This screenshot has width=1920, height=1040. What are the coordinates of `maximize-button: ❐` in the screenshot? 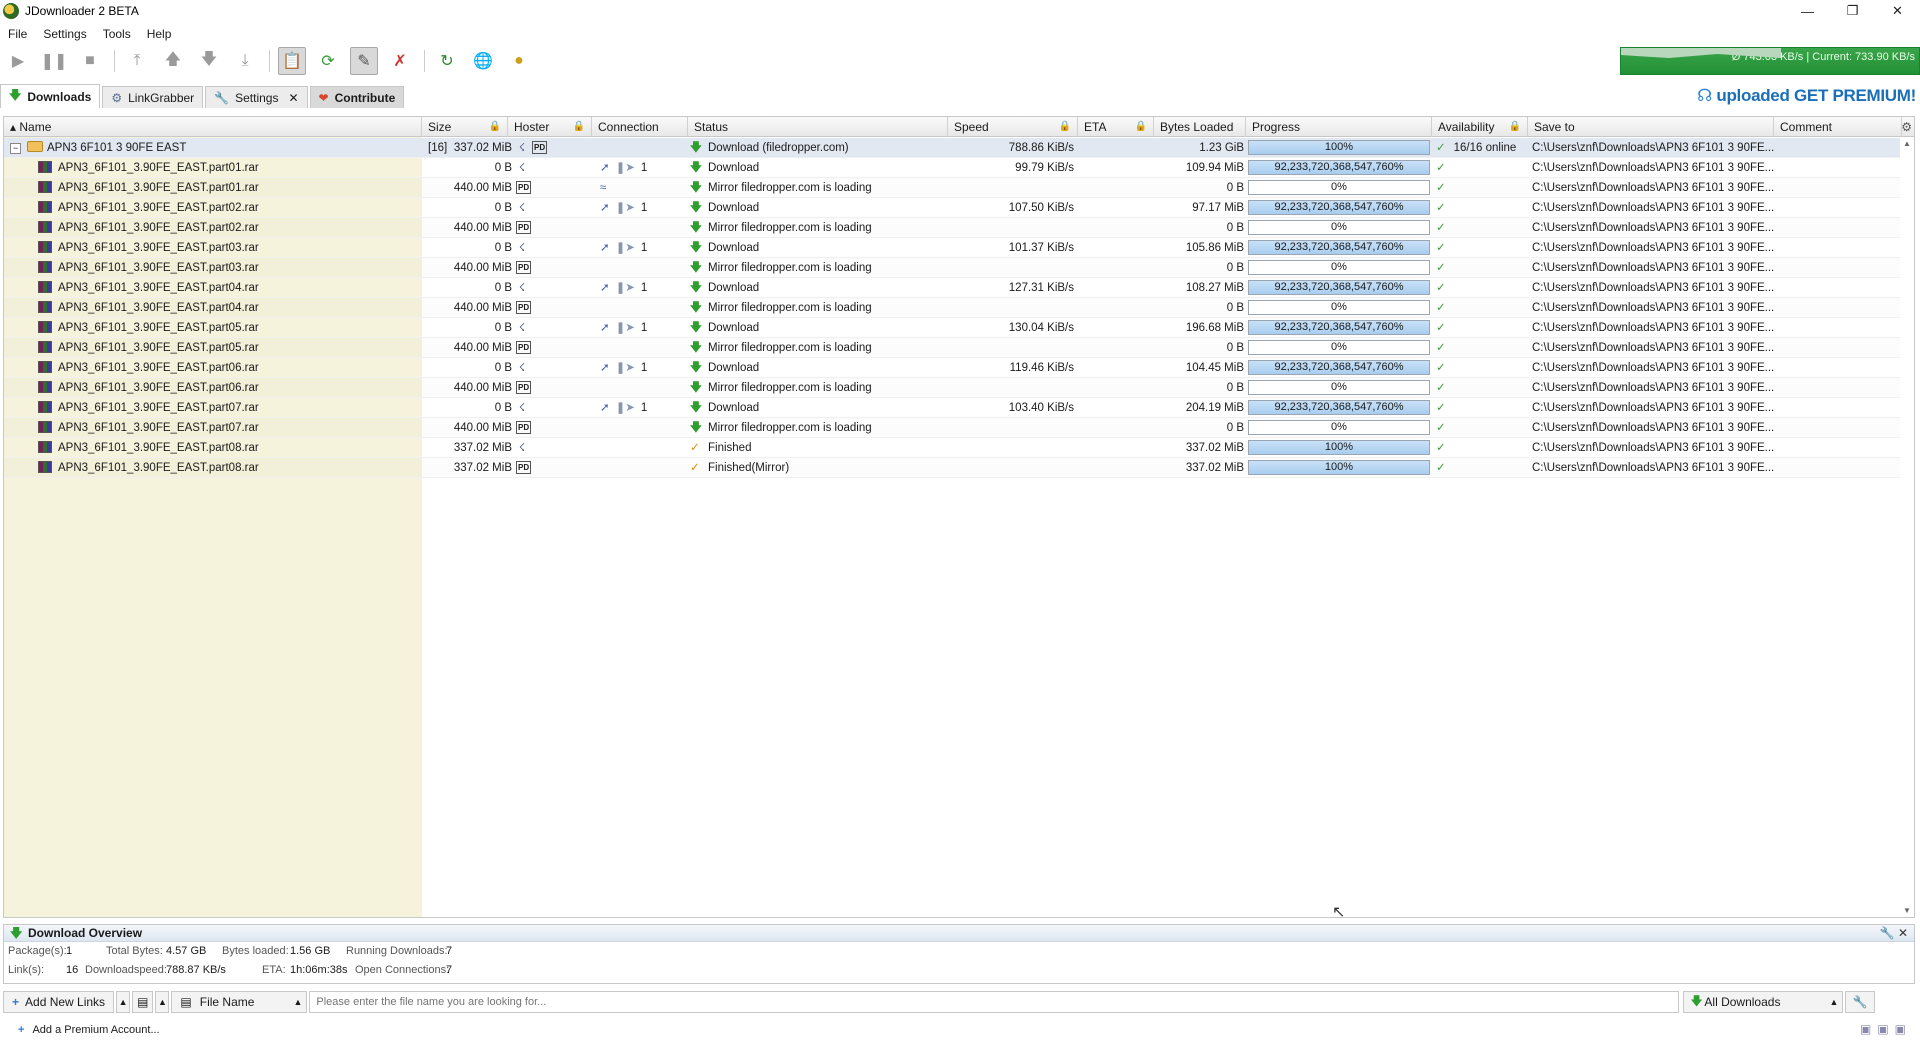 It's located at (1852, 11).